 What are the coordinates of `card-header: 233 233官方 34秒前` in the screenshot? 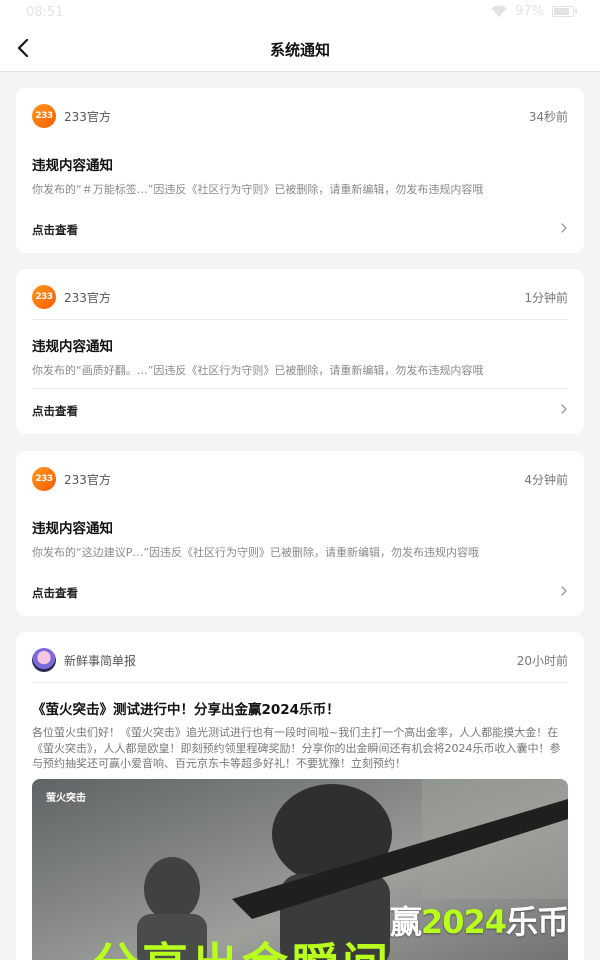 It's located at (300, 116).